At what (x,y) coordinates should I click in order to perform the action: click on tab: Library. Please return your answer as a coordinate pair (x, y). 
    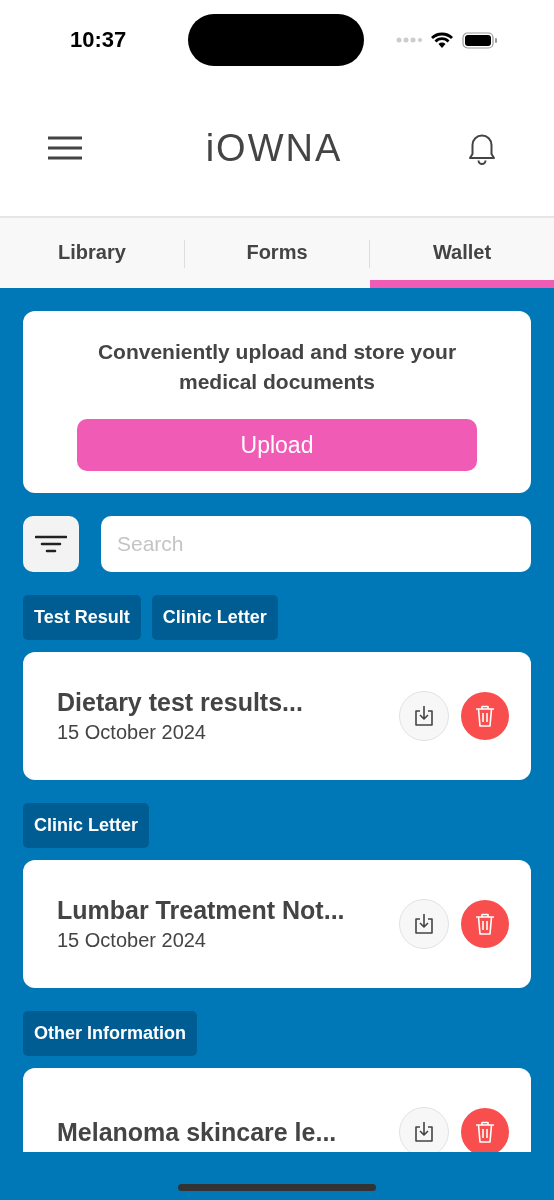
    Looking at the image, I should click on (92, 253).